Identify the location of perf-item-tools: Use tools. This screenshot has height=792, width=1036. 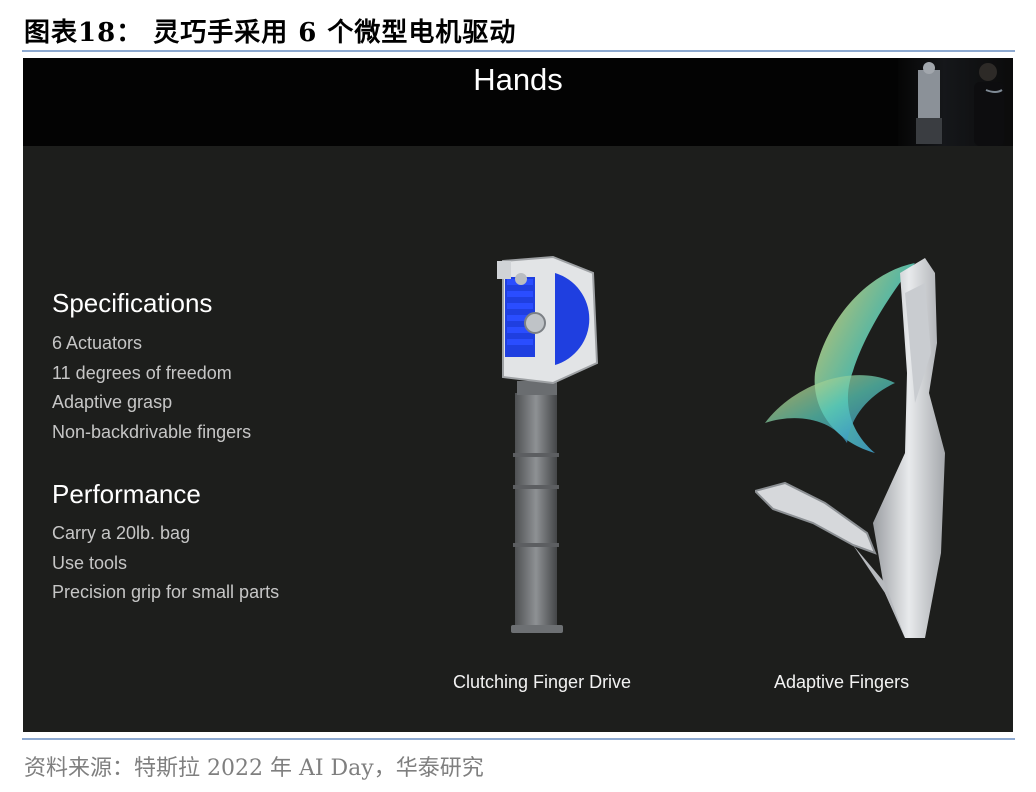
(90, 563).